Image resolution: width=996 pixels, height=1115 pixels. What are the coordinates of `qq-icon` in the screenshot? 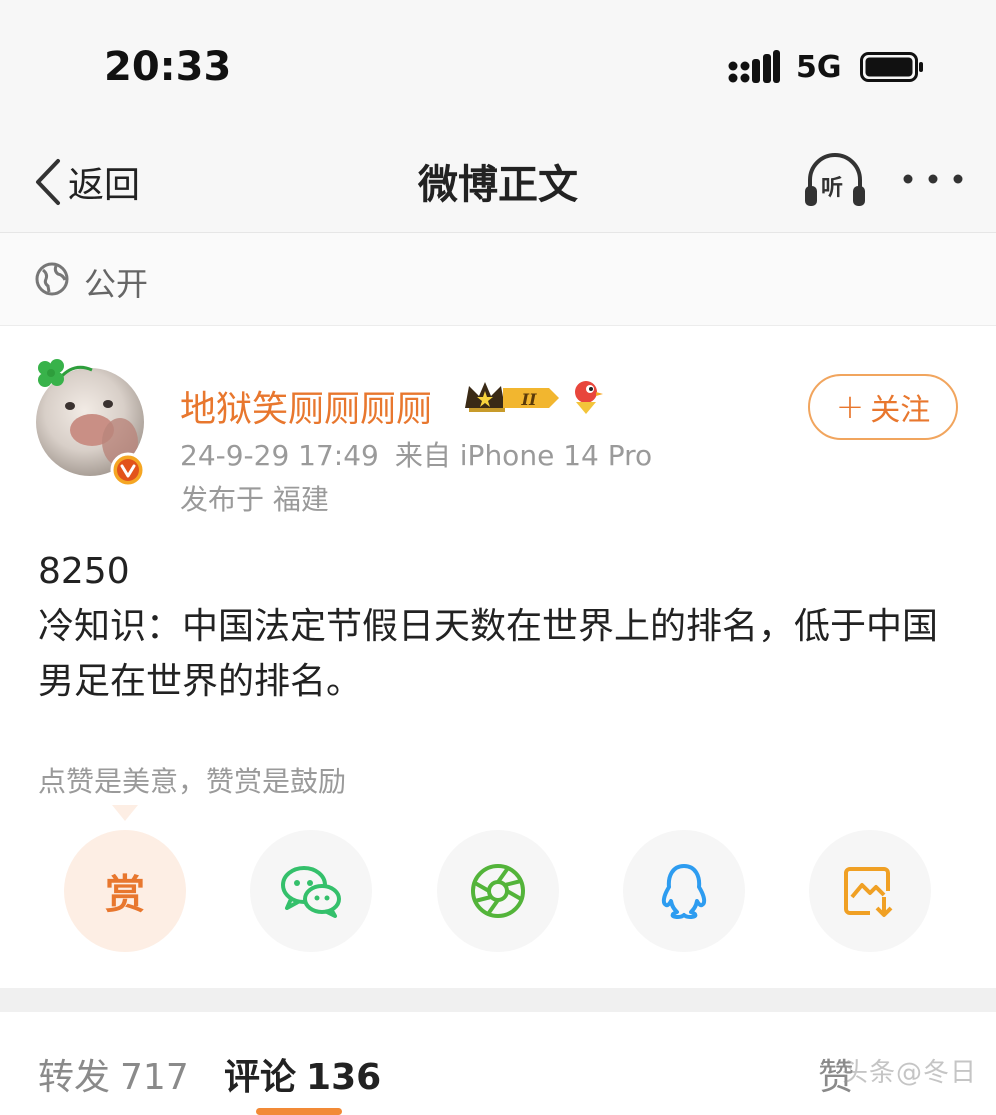 It's located at (684, 891).